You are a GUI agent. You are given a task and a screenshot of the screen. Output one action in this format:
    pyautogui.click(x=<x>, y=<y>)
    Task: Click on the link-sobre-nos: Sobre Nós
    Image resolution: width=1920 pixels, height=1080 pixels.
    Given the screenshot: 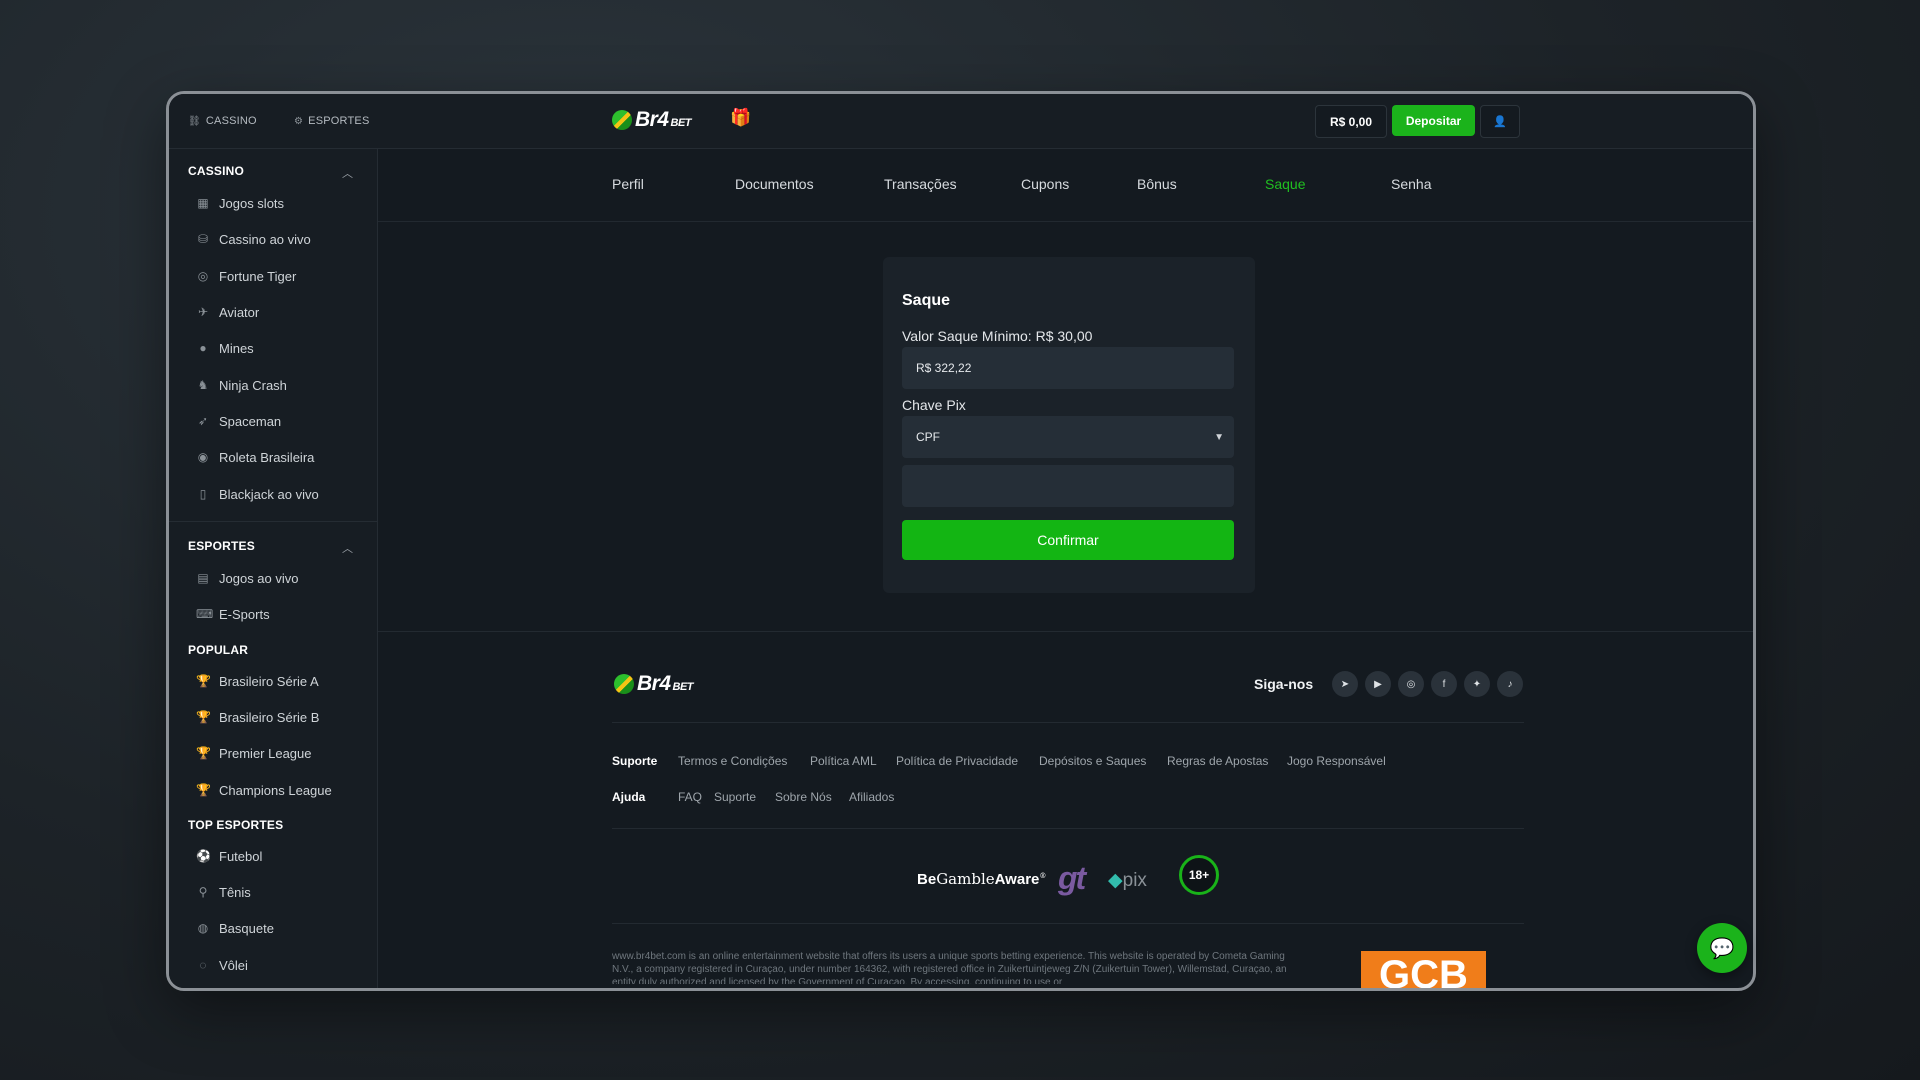 What is the action you would take?
    pyautogui.click(x=803, y=797)
    